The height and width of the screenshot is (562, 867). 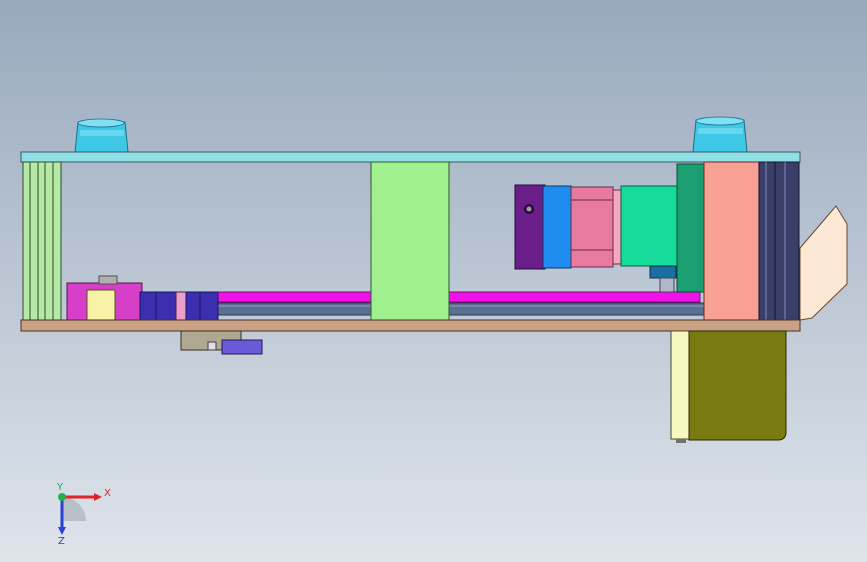 What do you see at coordinates (61, 541) in the screenshot?
I see `z-axis-label: Z` at bounding box center [61, 541].